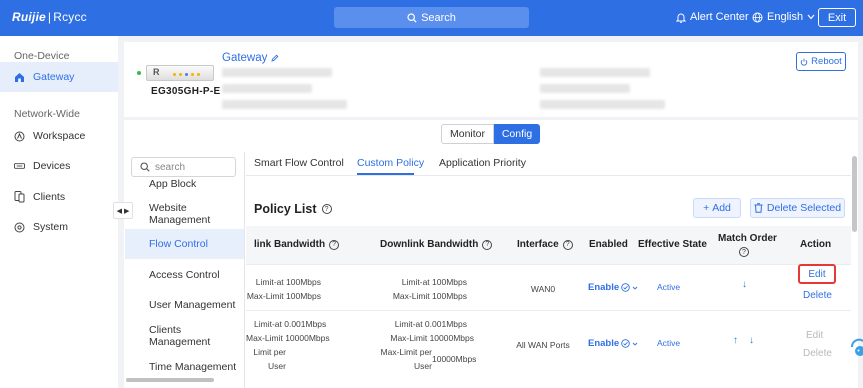  What do you see at coordinates (545, 244) in the screenshot?
I see `col-interface: Interface?` at bounding box center [545, 244].